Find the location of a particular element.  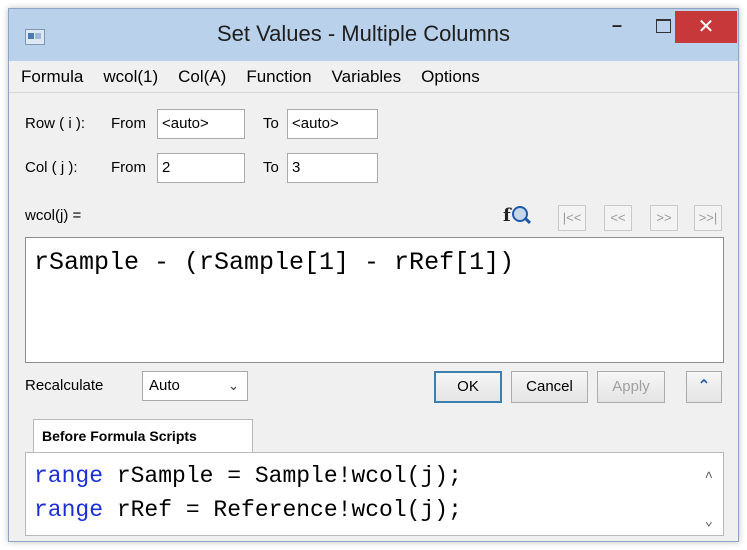

menu-formula: Formula is located at coordinates (52, 77).